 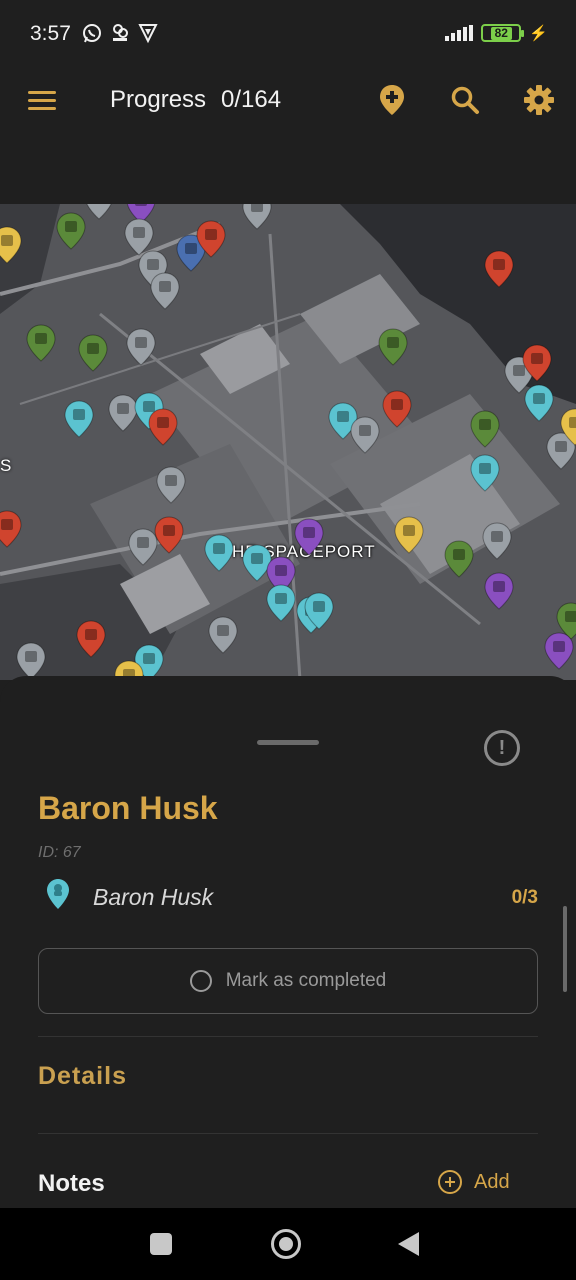 What do you see at coordinates (71, 1183) in the screenshot?
I see `notes-heading: Notes` at bounding box center [71, 1183].